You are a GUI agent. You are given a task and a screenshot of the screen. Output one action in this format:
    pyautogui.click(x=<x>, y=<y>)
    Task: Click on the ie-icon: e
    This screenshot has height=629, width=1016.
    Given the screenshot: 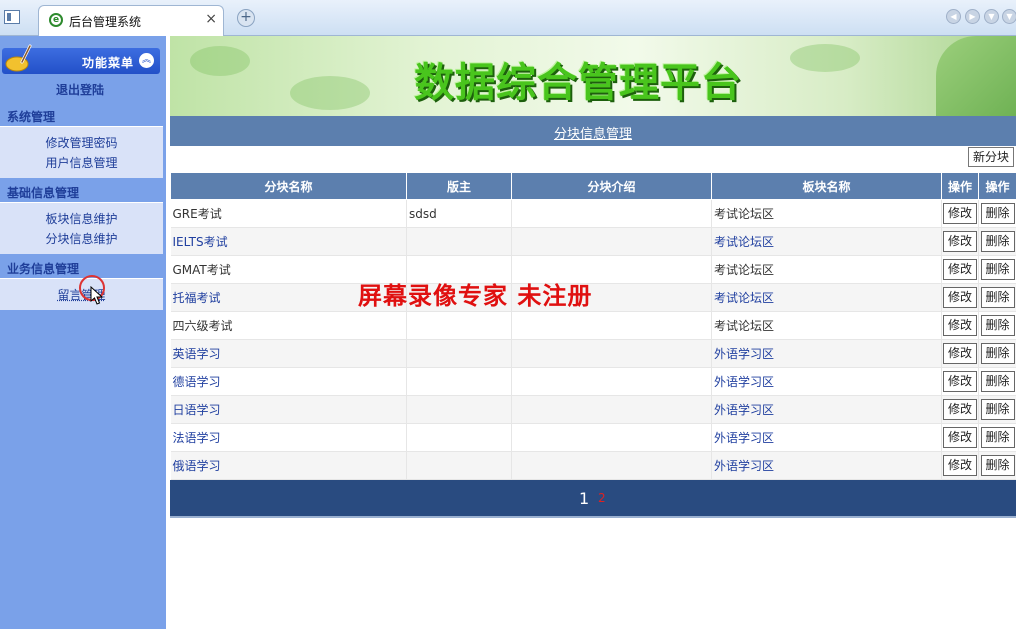 What is the action you would take?
    pyautogui.click(x=56, y=20)
    